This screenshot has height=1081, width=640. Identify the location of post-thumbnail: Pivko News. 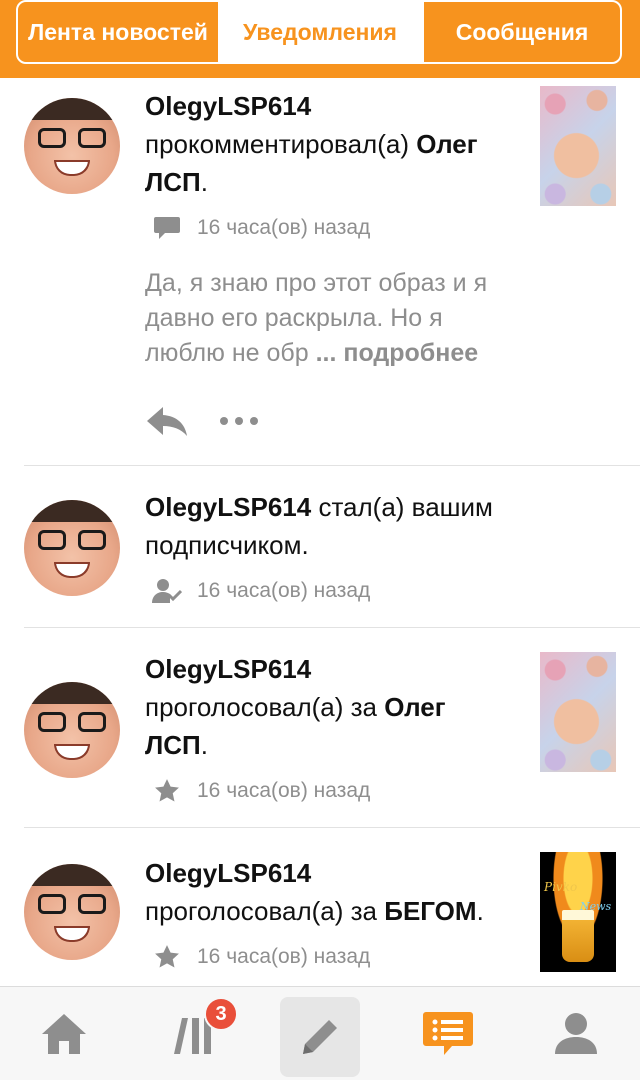
(578, 912).